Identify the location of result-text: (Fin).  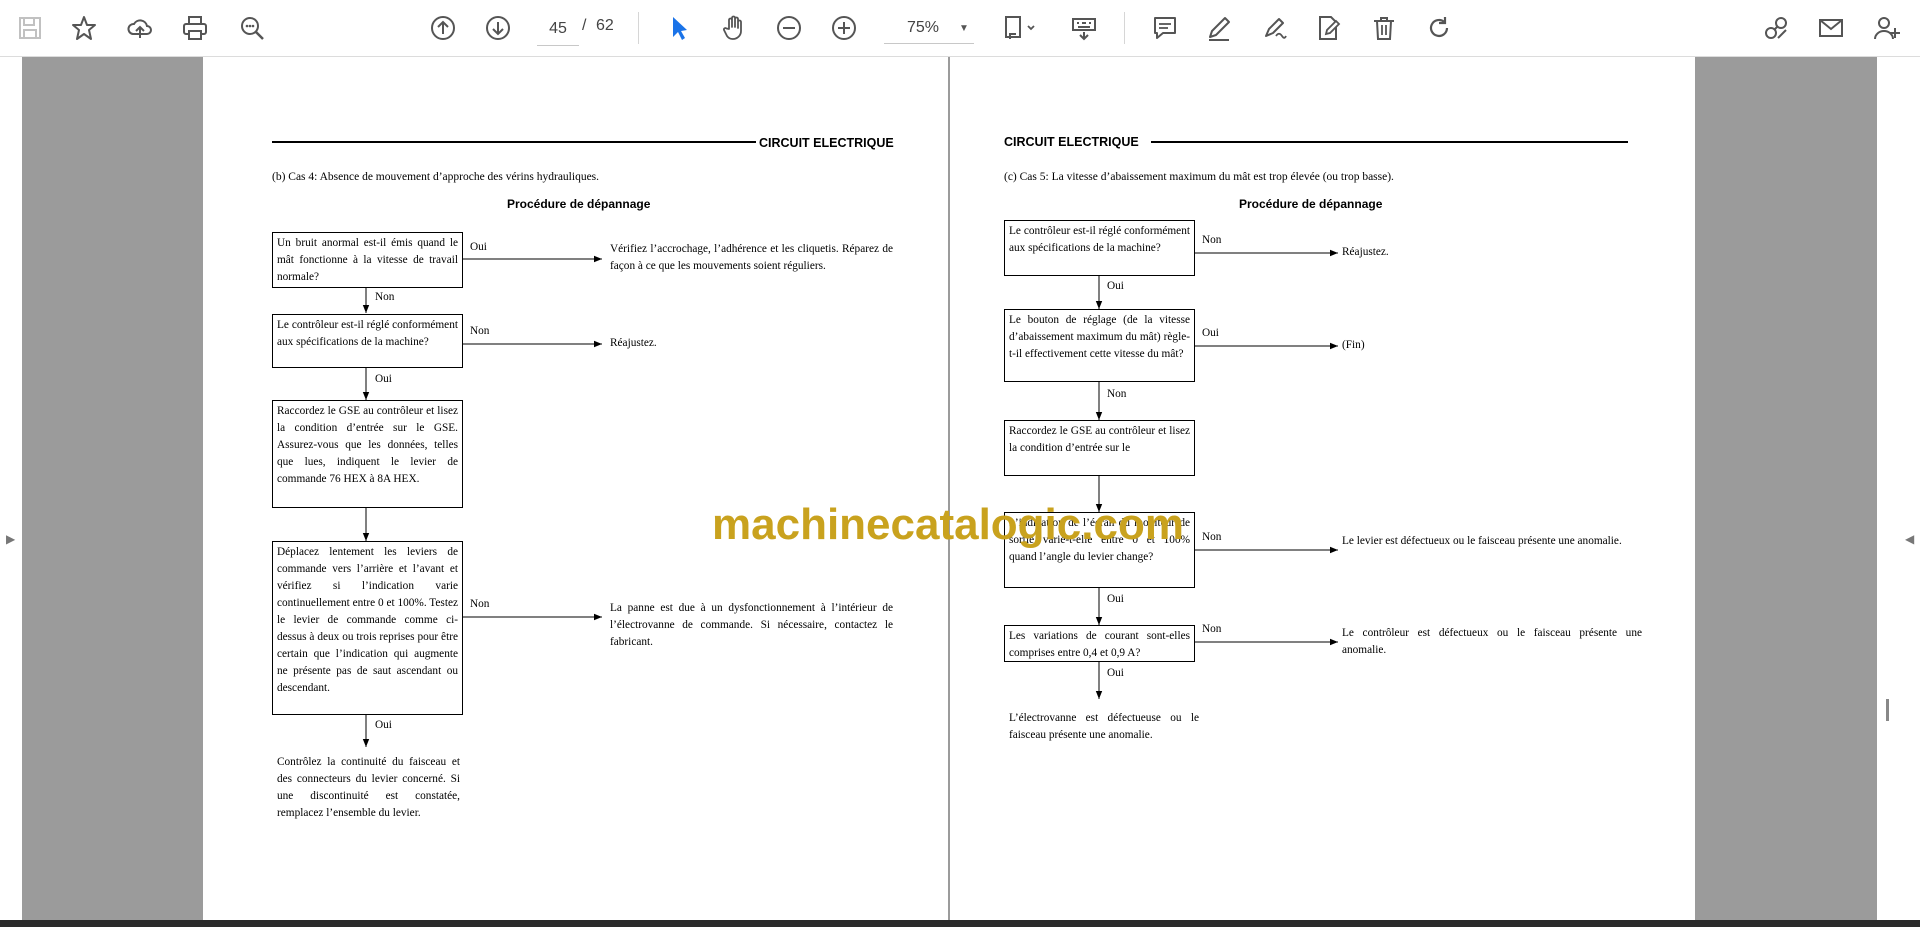
(1353, 345).